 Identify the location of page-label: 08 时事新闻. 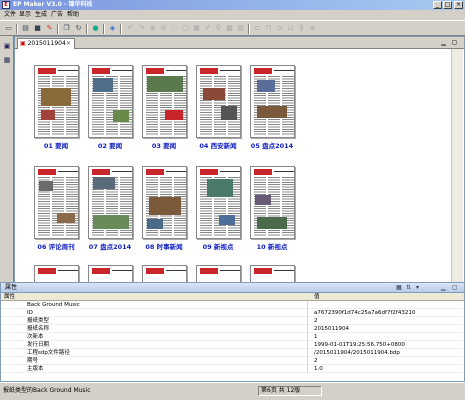
(164, 246).